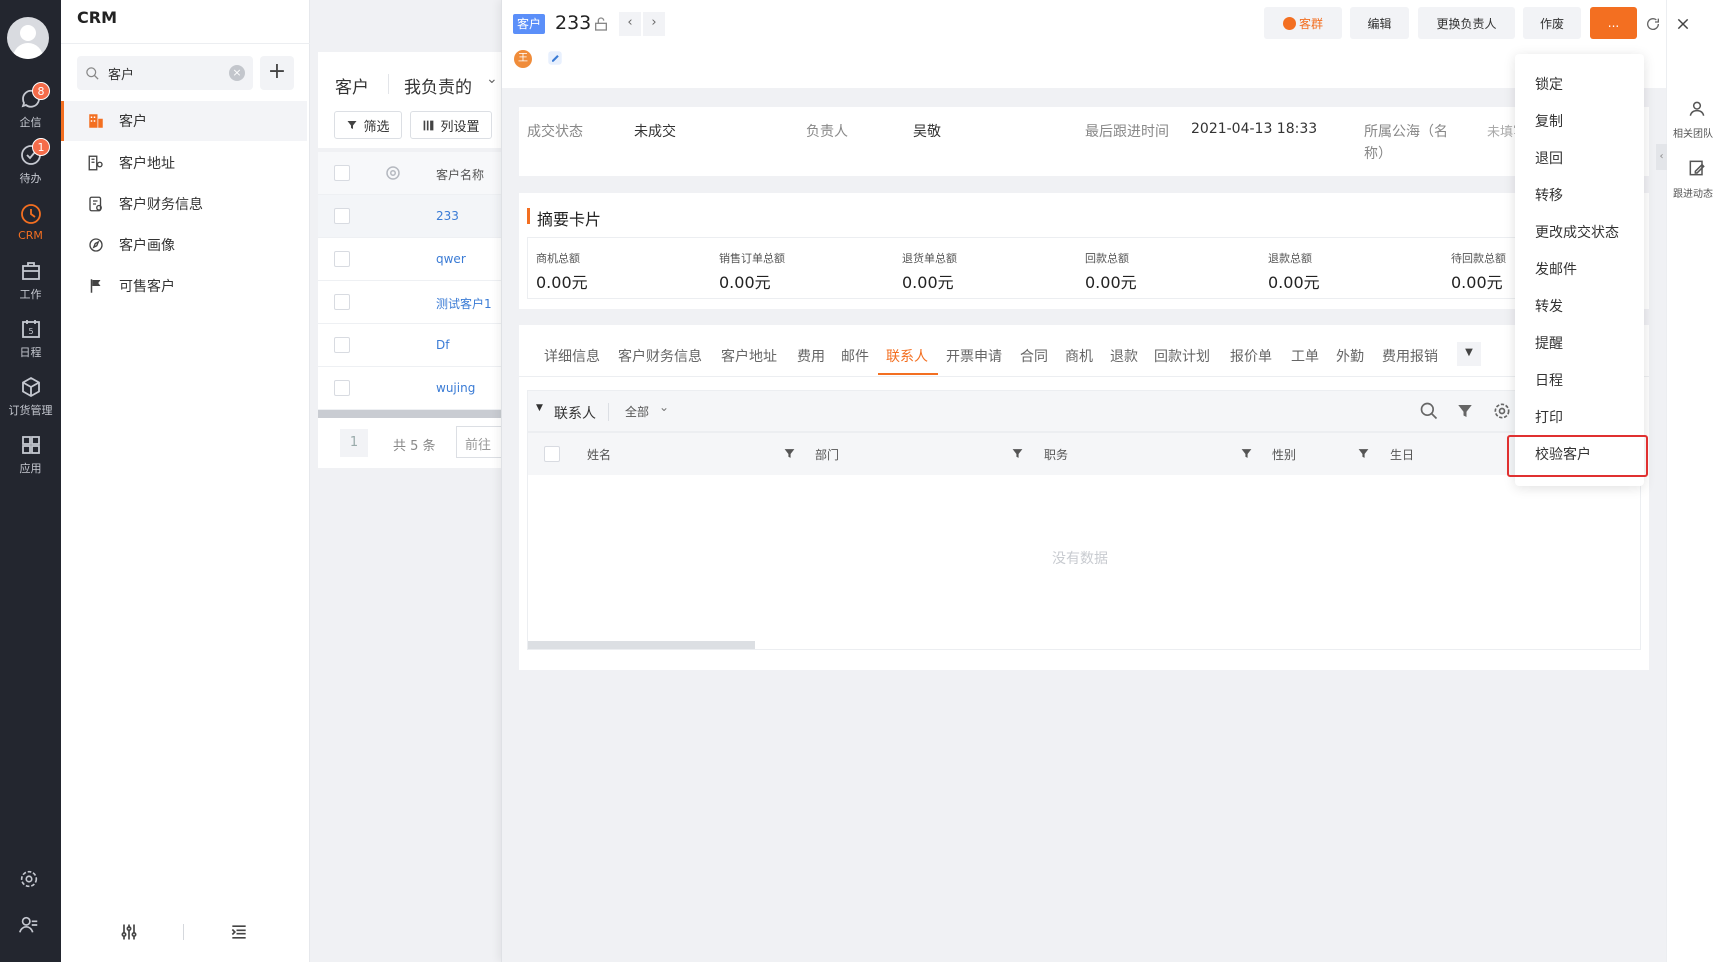  What do you see at coordinates (1653, 24) in the screenshot?
I see `refresh-icon` at bounding box center [1653, 24].